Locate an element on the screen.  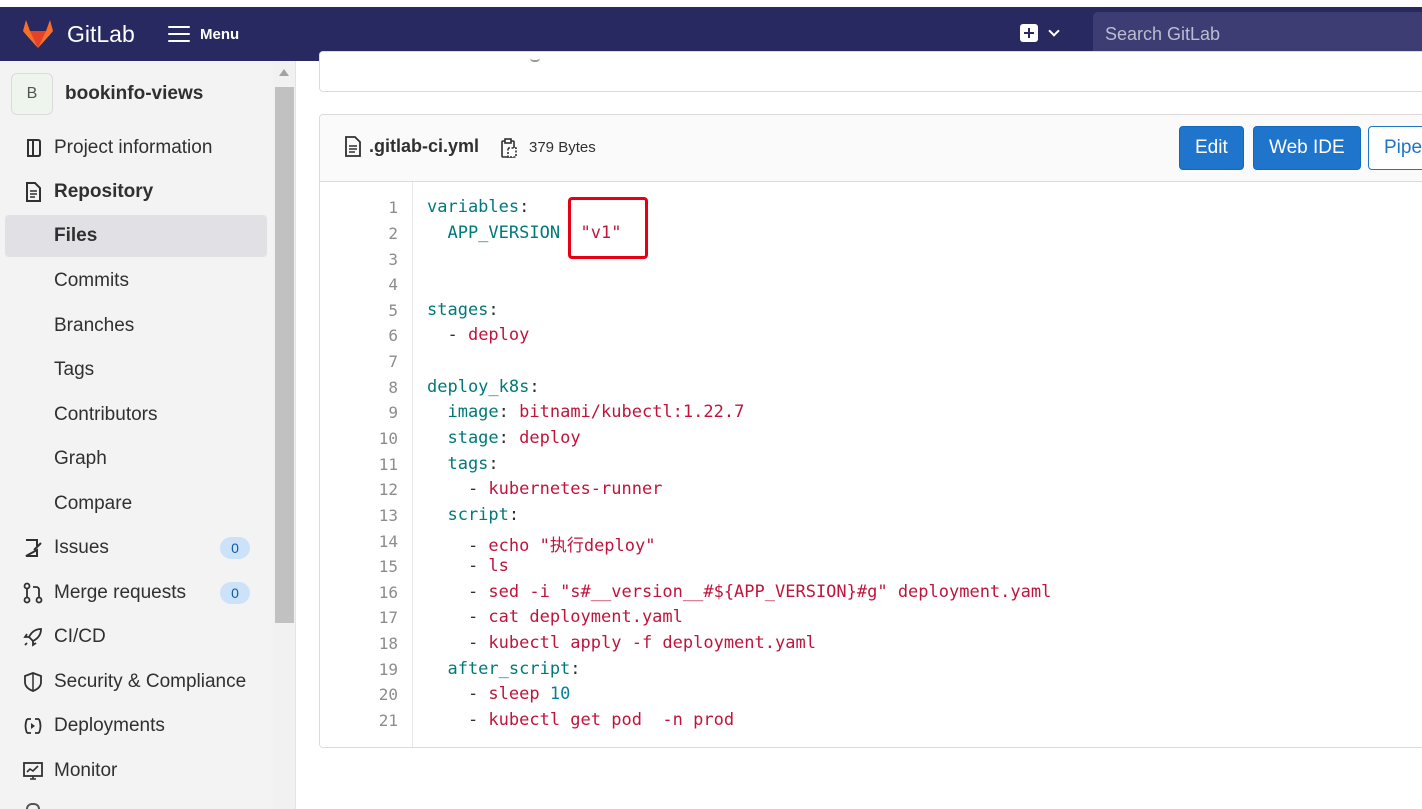
sidebar-item-repository: Repository is located at coordinates (134, 192).